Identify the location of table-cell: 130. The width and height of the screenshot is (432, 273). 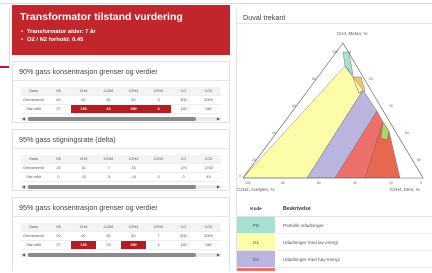
(83, 109).